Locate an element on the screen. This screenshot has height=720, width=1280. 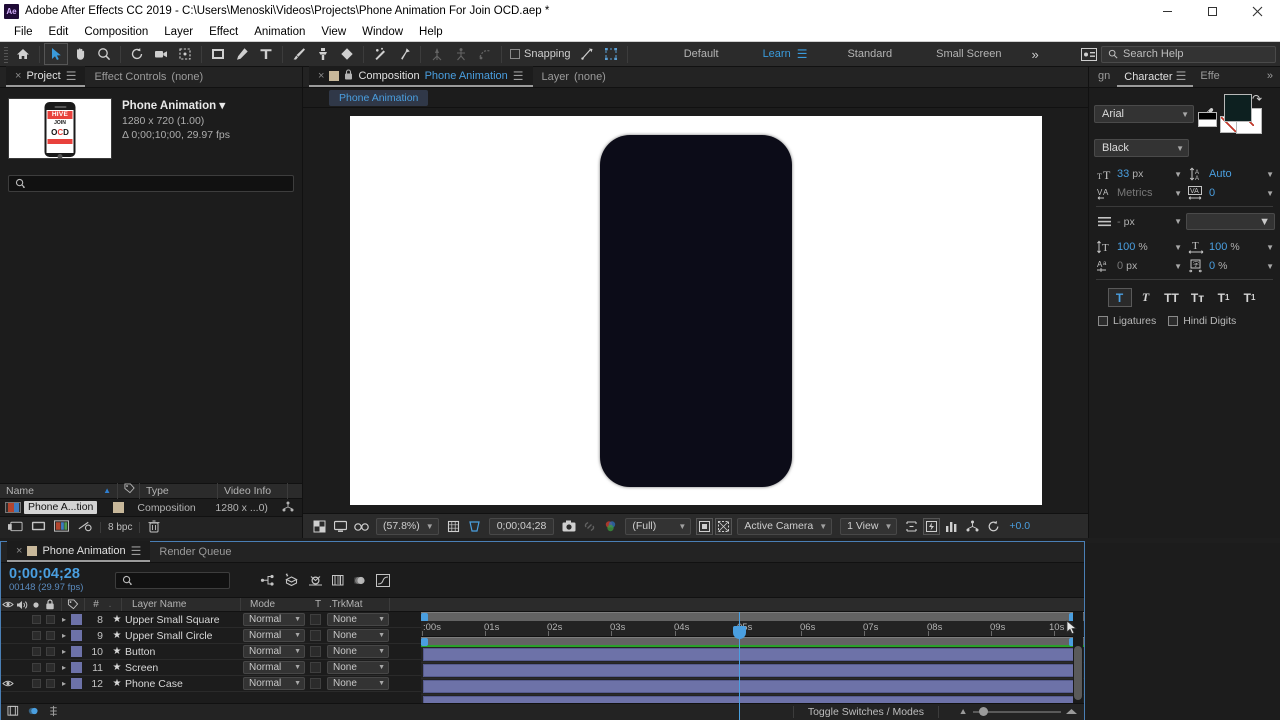
workspace-settings-icon is located at coordinates (1089, 54).